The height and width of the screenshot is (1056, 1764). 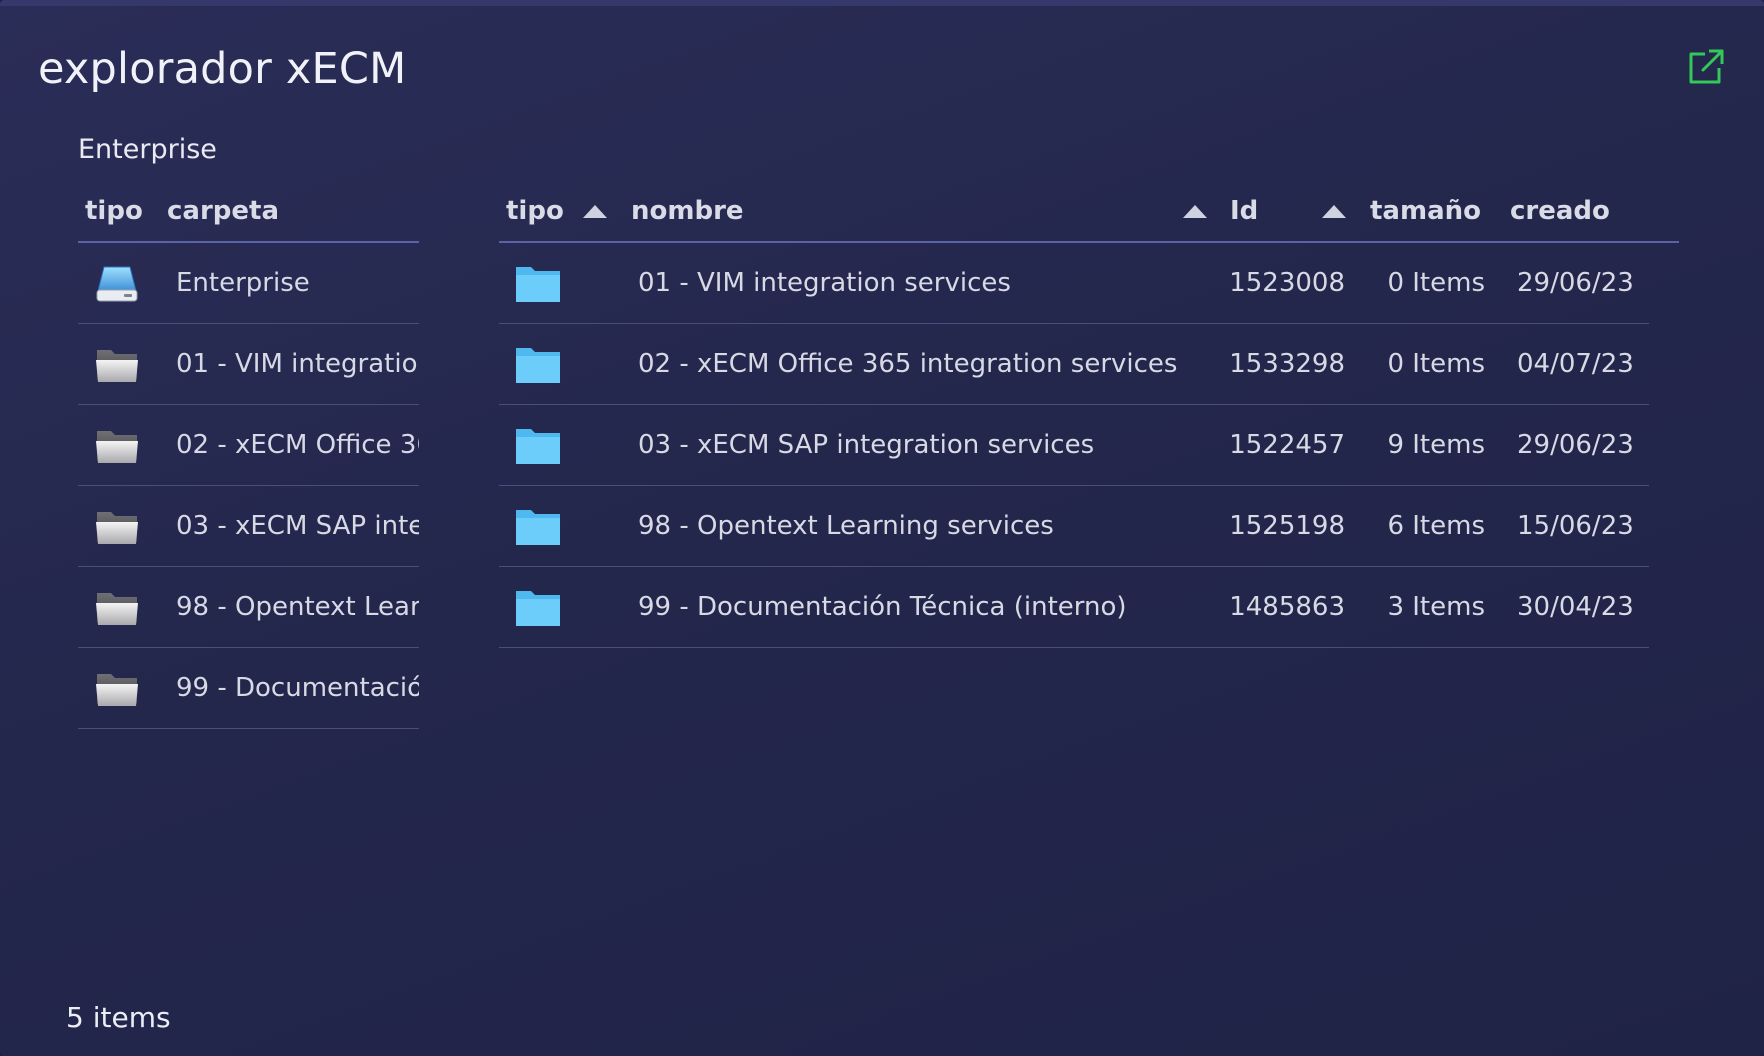 I want to click on tree-item-01: 01 - VIM integration services, so click(x=248, y=364).